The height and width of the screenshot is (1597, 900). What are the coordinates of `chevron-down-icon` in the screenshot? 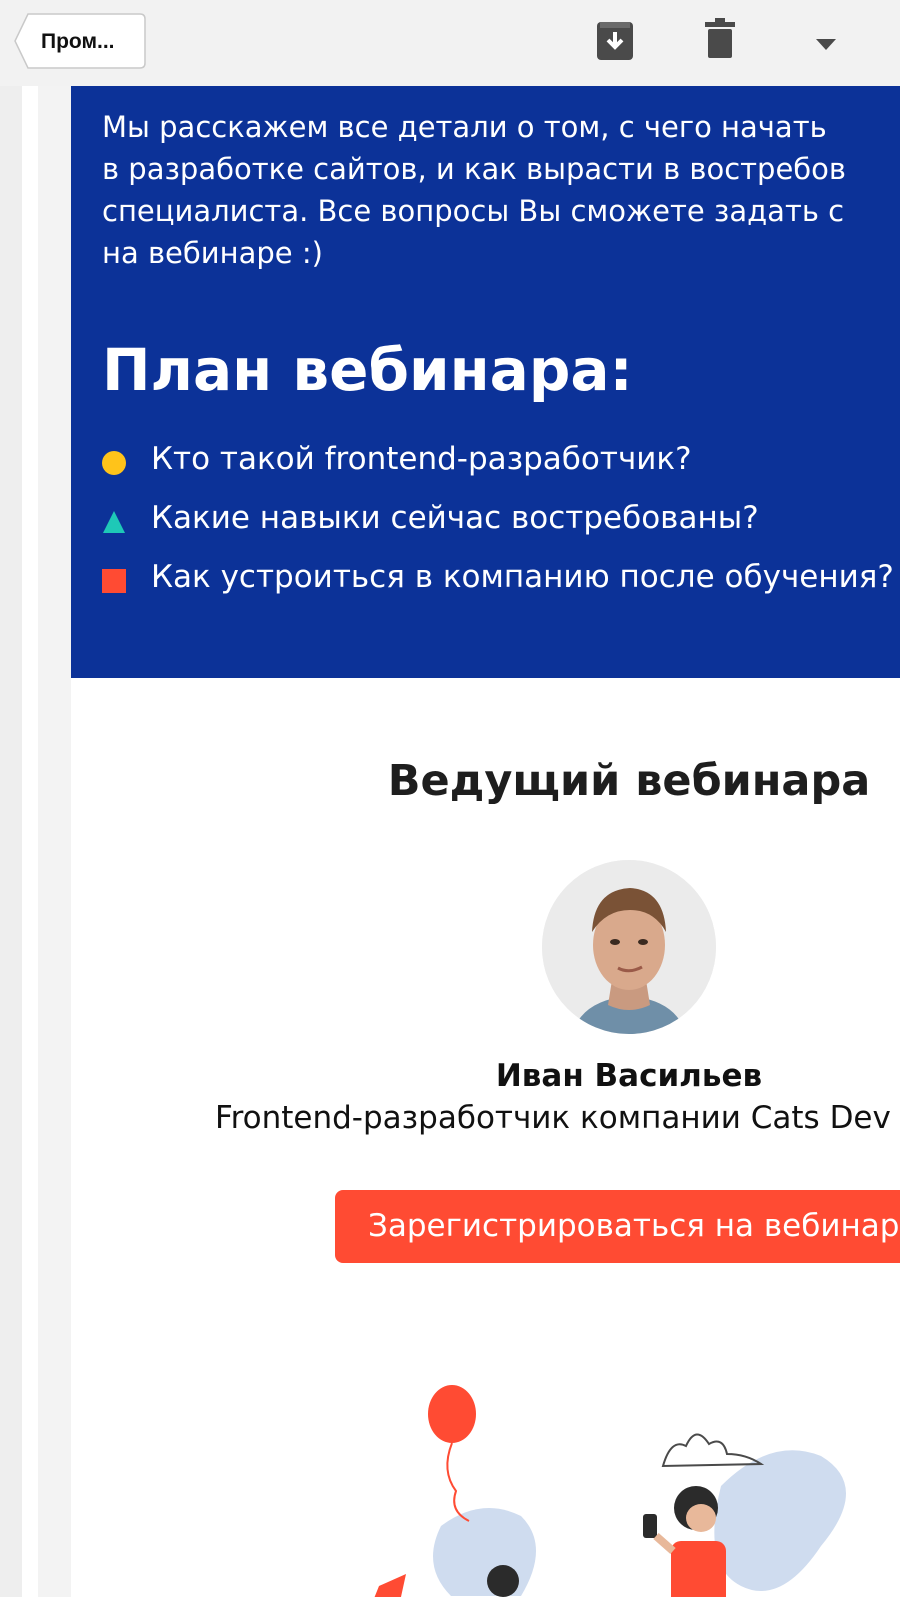 It's located at (826, 45).